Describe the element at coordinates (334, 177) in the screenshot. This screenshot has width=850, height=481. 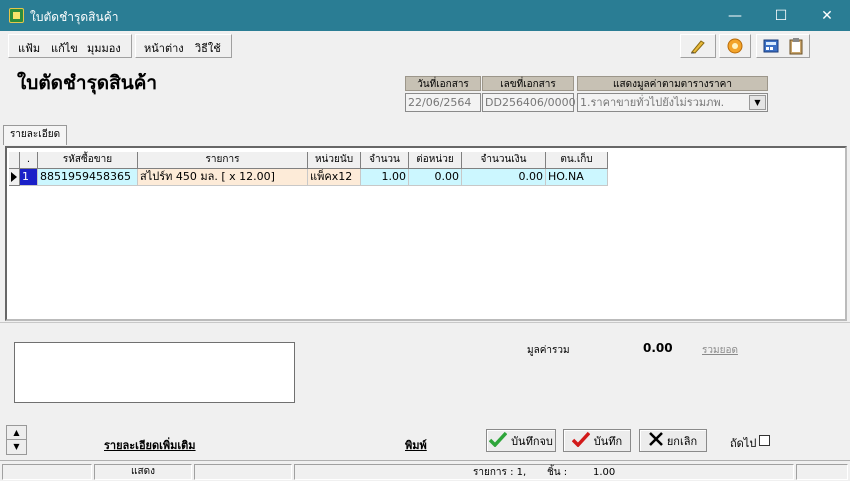
I see `table-cell-unit: แพ็คx12` at that location.